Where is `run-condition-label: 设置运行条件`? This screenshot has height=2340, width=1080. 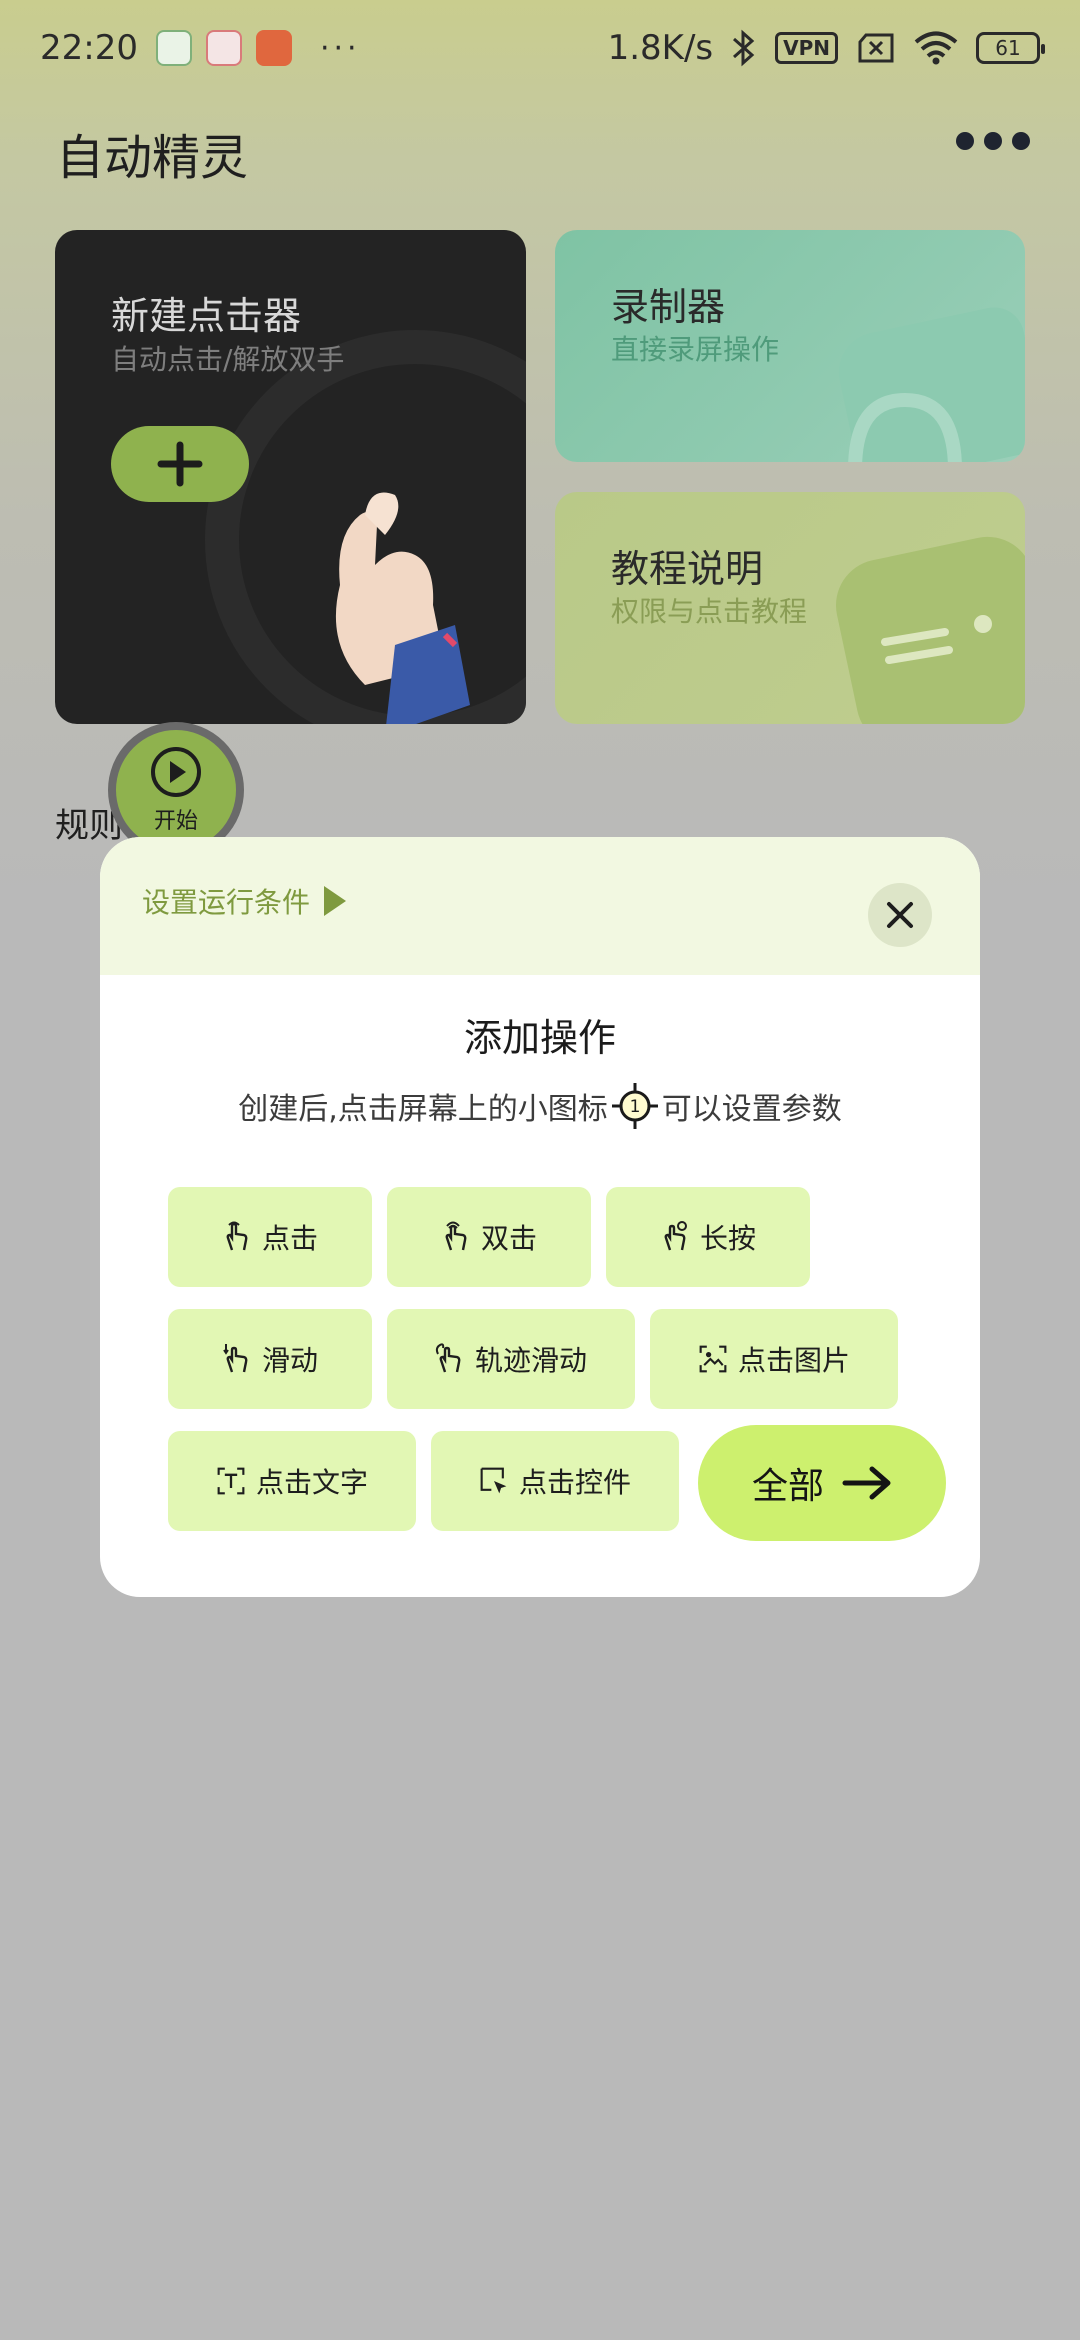 run-condition-label: 设置运行条件 is located at coordinates (226, 902).